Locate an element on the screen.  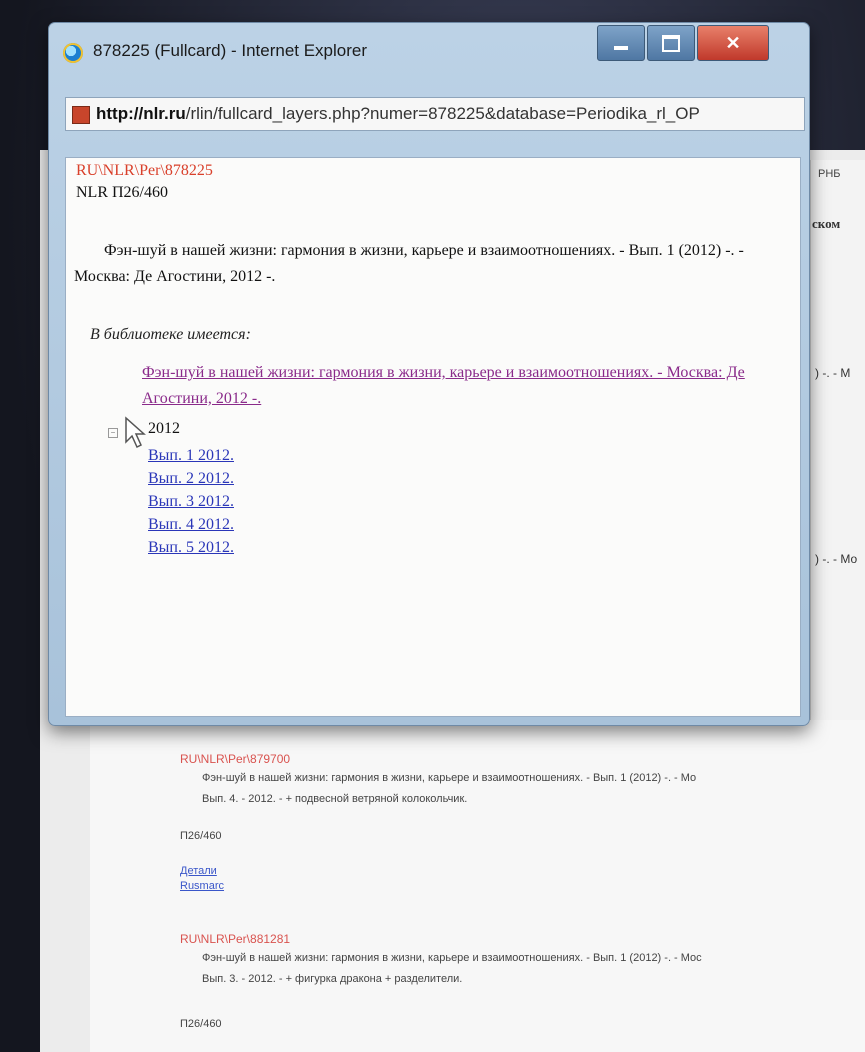
background-side-panel is located at coordinates (837, 440).